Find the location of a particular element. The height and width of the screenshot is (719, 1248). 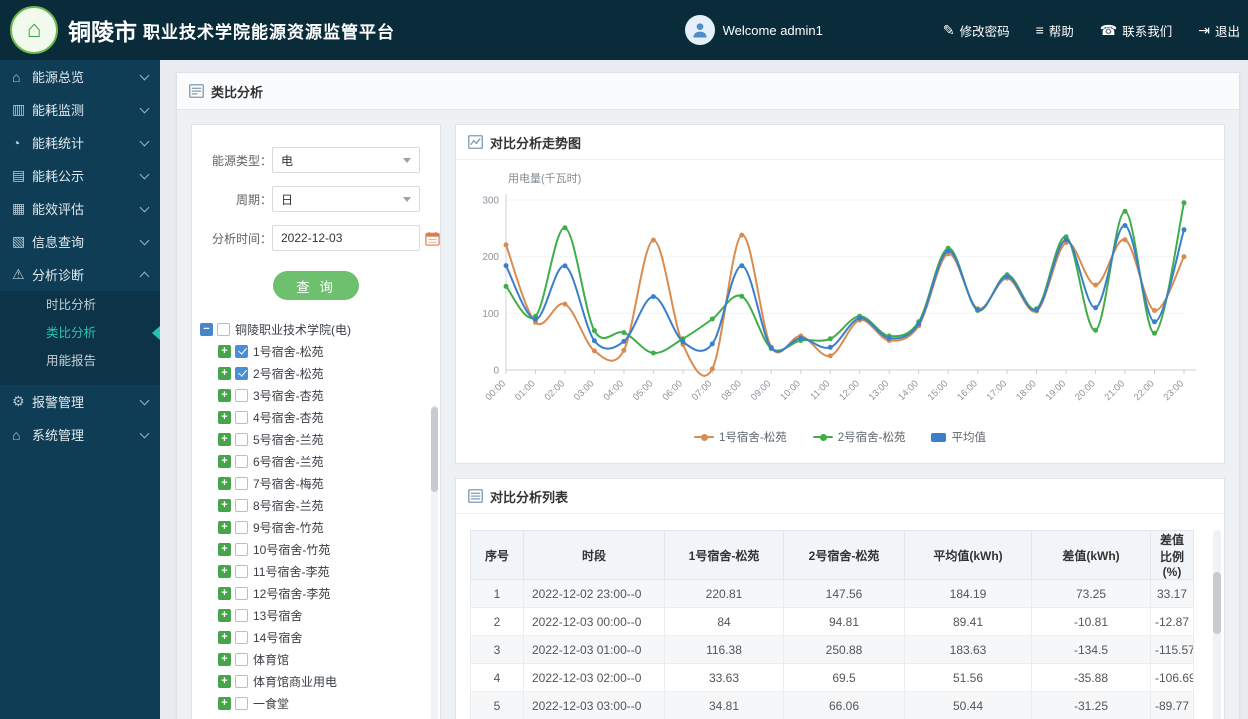

change-password-button: ✎ 修改密码 is located at coordinates (976, 30).